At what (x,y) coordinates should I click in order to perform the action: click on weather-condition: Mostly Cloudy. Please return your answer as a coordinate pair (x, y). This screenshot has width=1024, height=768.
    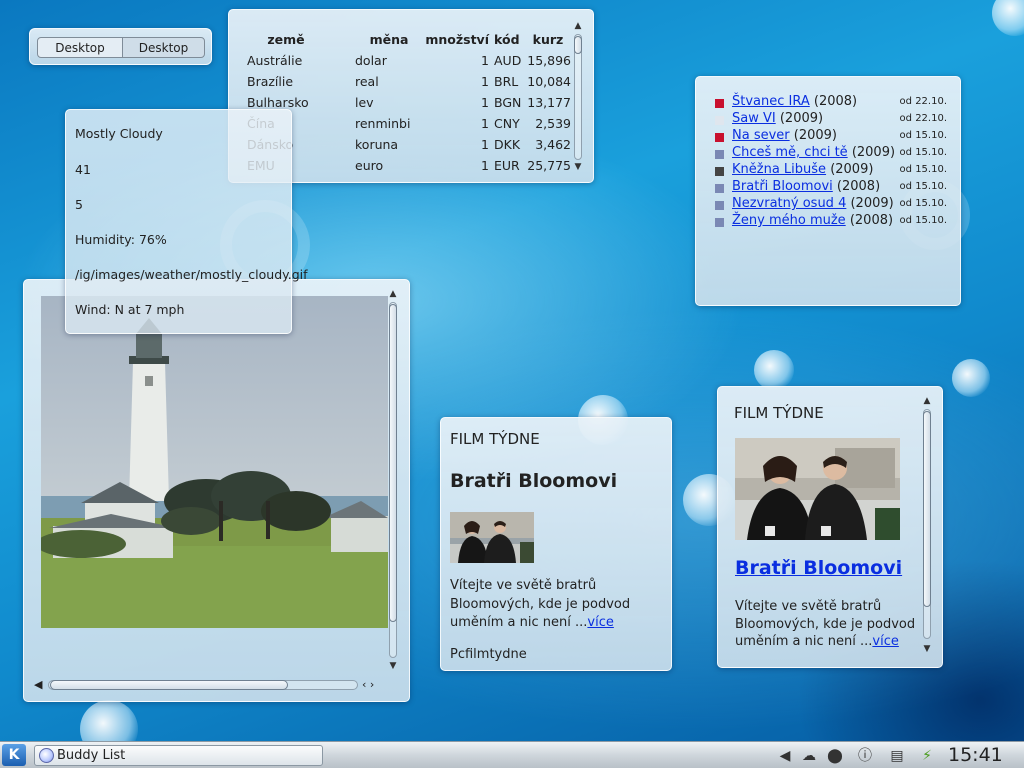
    Looking at the image, I should click on (119, 133).